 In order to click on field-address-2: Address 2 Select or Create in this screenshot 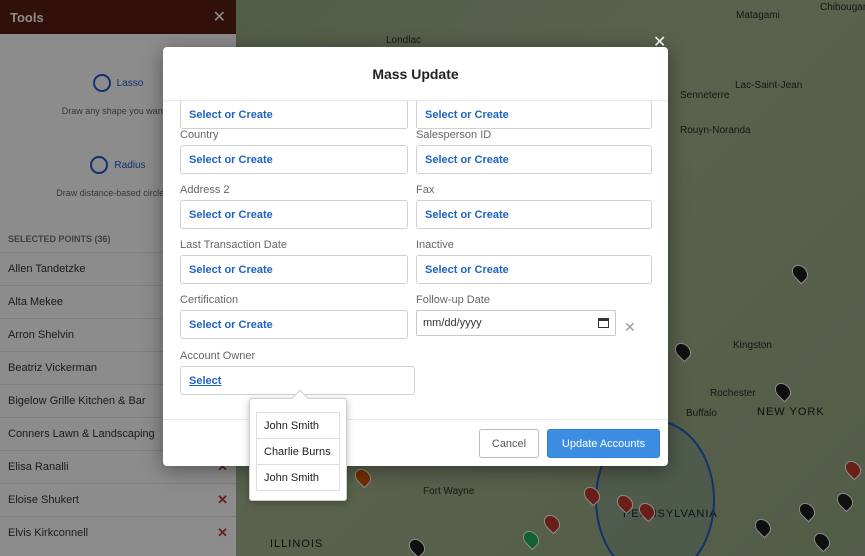, I will do `click(294, 206)`.